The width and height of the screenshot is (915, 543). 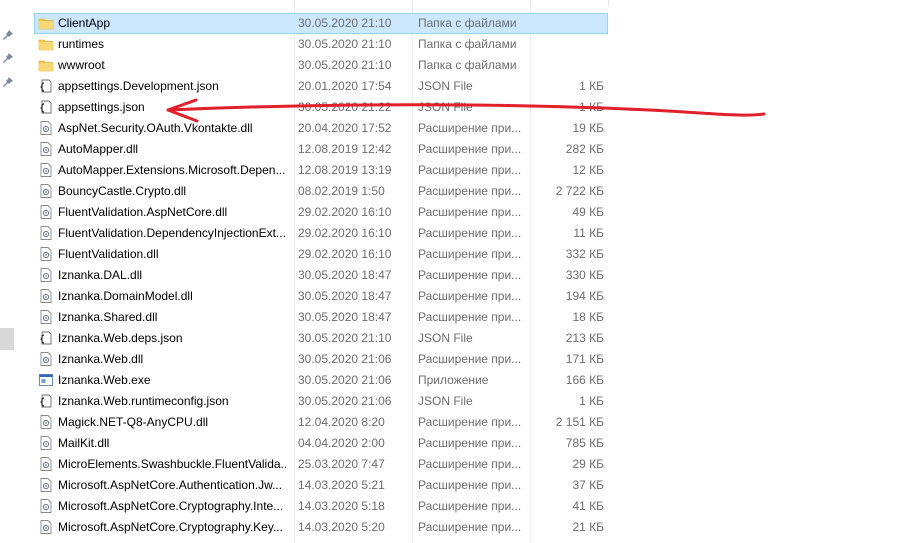 I want to click on file-type: Приложение, so click(x=453, y=380).